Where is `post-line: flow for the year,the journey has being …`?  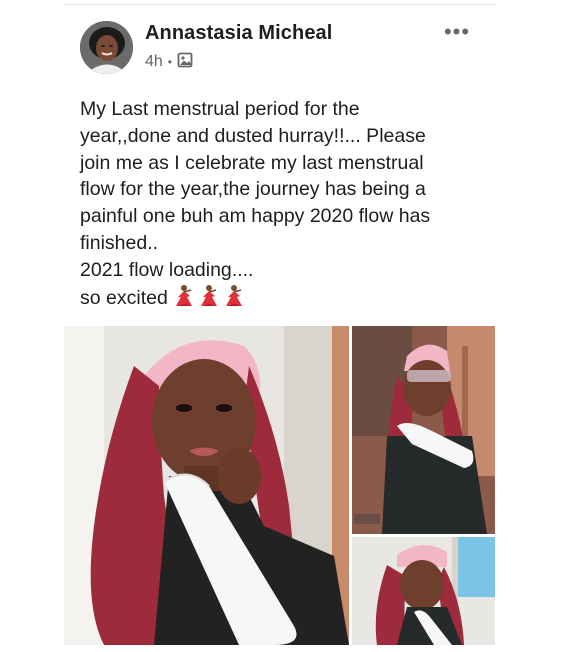
post-line: flow for the year,the journey has being … is located at coordinates (253, 189).